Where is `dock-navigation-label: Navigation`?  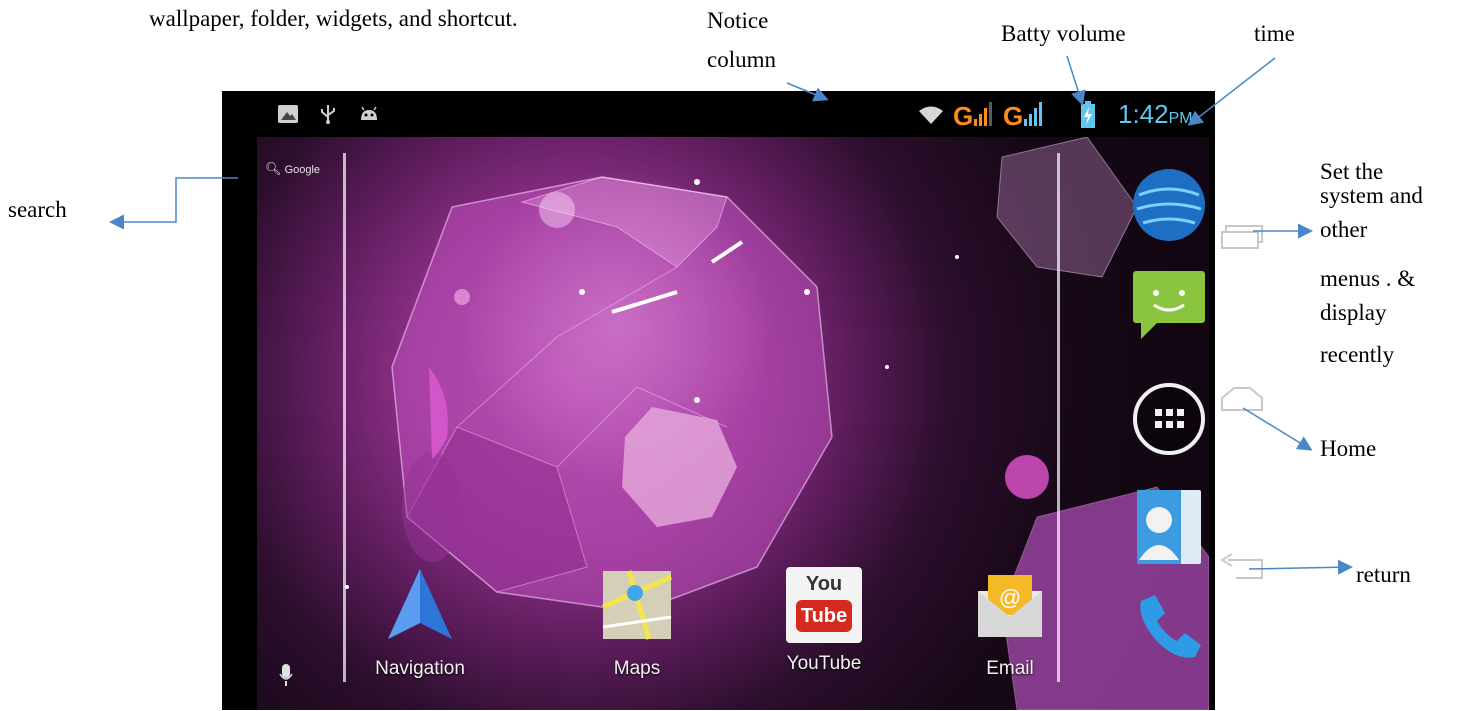 dock-navigation-label: Navigation is located at coordinates (420, 668).